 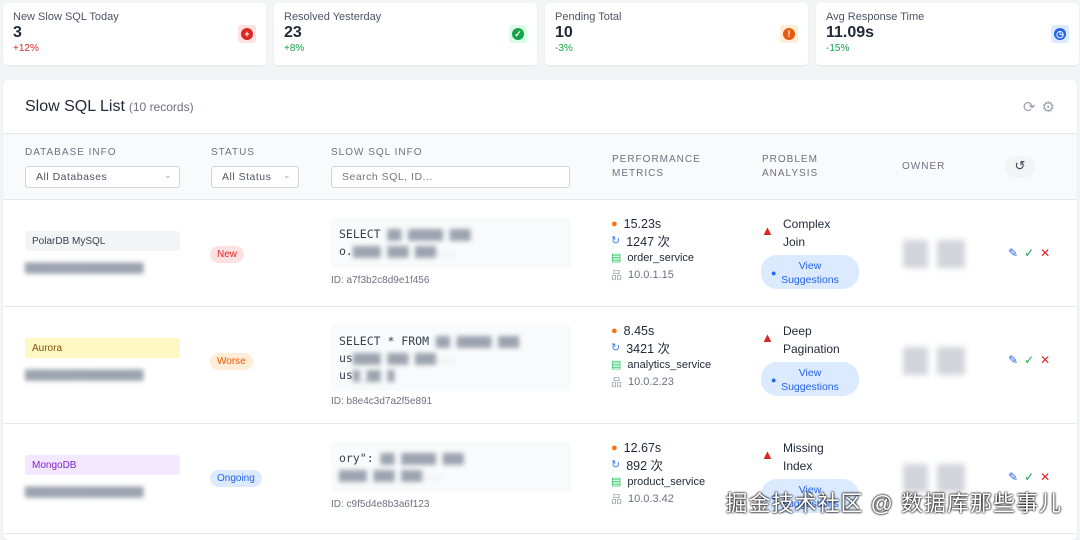 What do you see at coordinates (1029, 107) in the screenshot?
I see `refresh-icon: ⟳` at bounding box center [1029, 107].